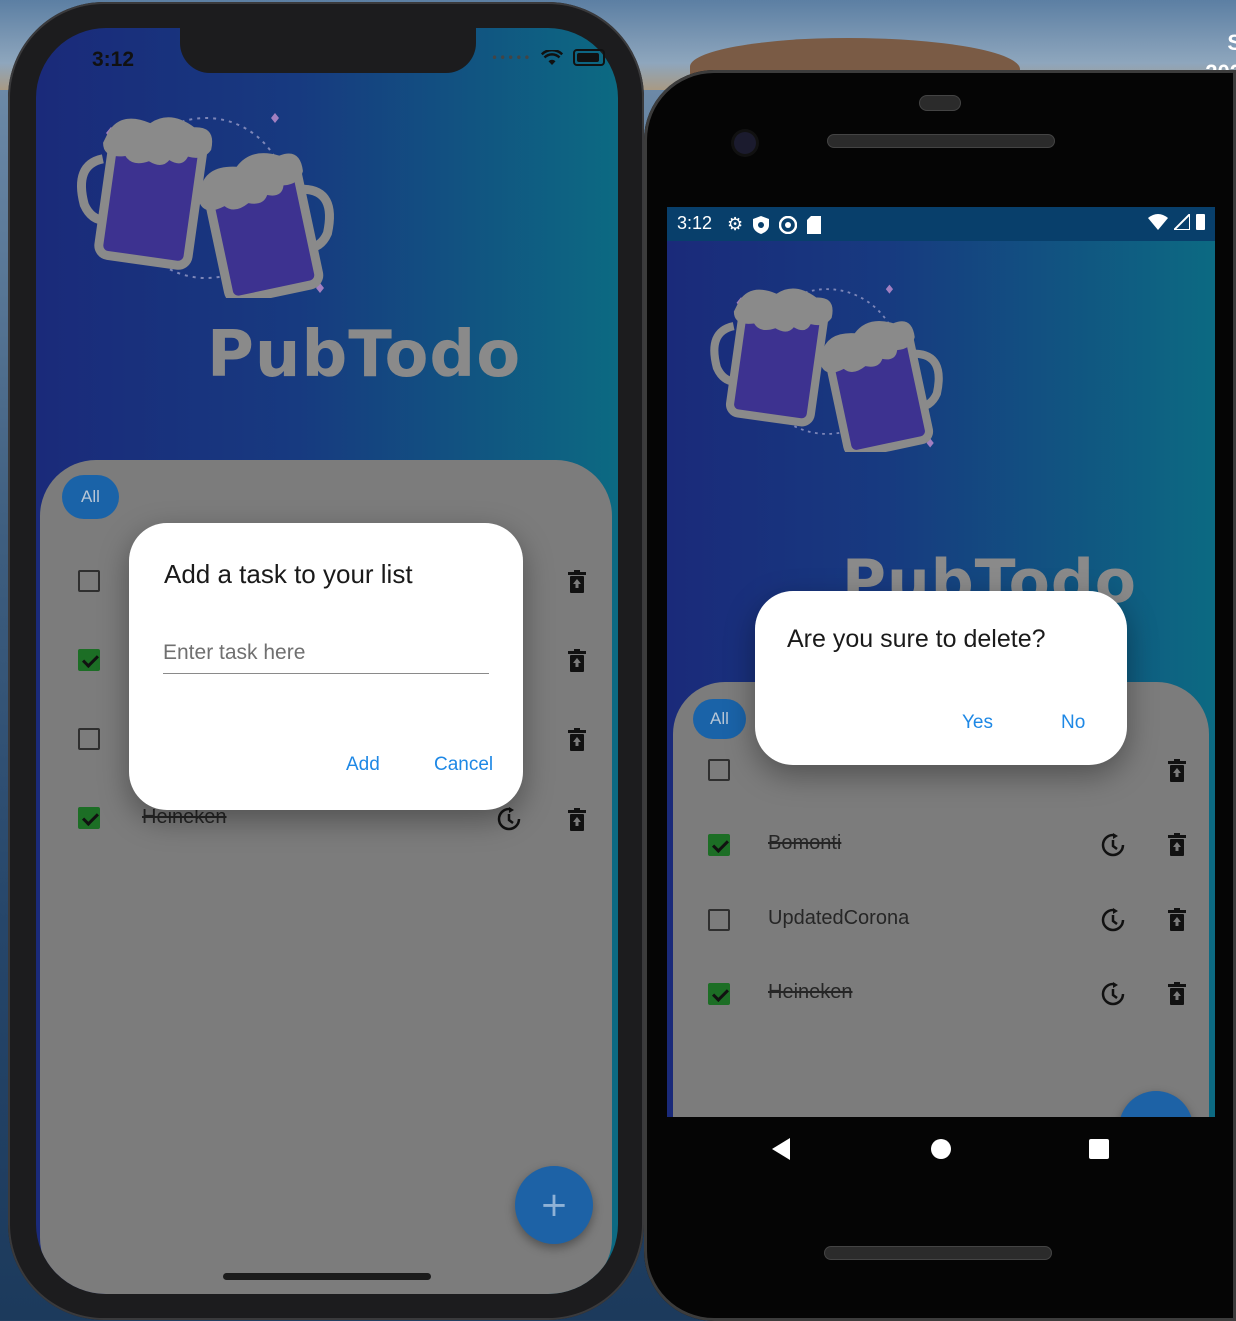 Image resolution: width=1236 pixels, height=1321 pixels. I want to click on ios-status-icons: •••••, so click(548, 57).